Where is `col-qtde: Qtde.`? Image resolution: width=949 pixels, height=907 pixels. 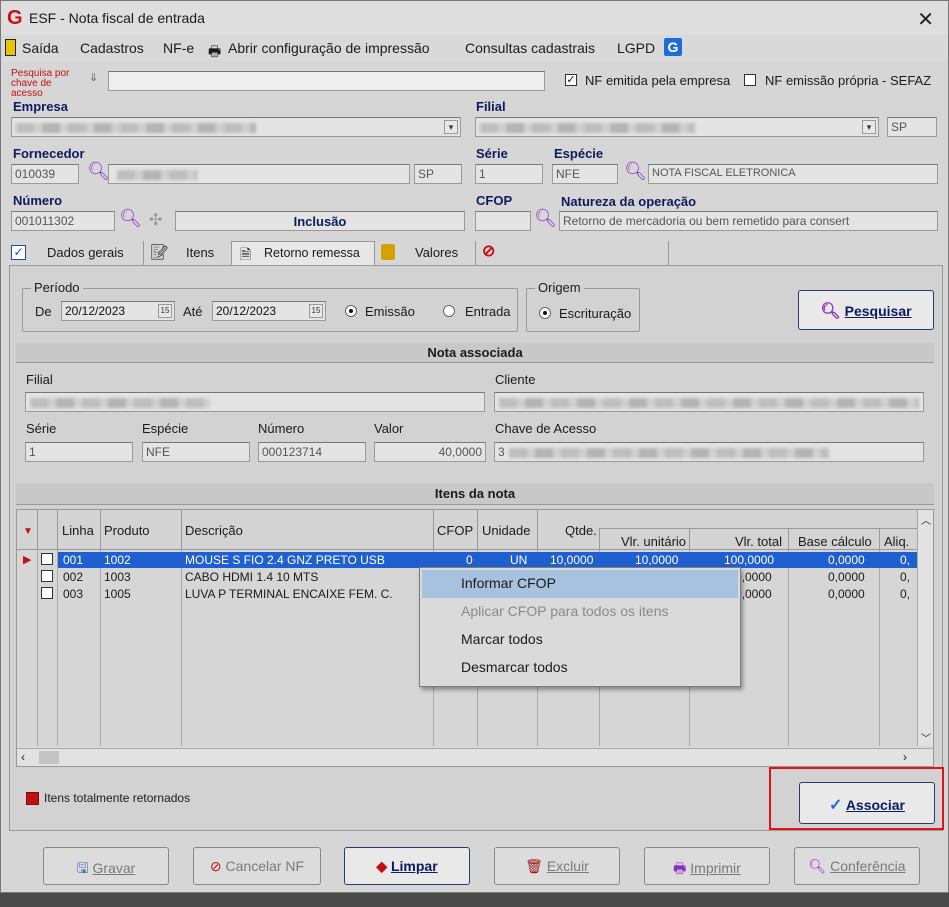
col-qtde: Qtde. is located at coordinates (581, 530).